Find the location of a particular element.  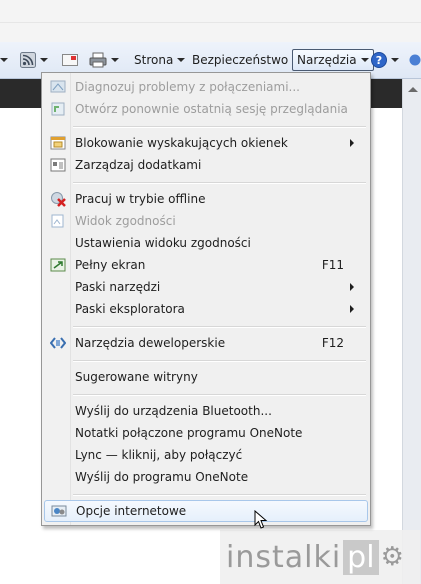

manage-addons-icon is located at coordinates (58, 165).